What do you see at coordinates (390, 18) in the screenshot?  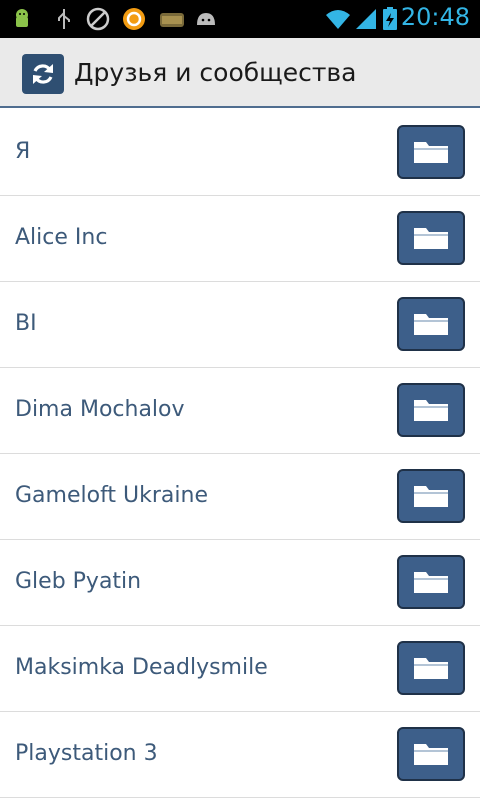 I see `battery-charging-icon` at bounding box center [390, 18].